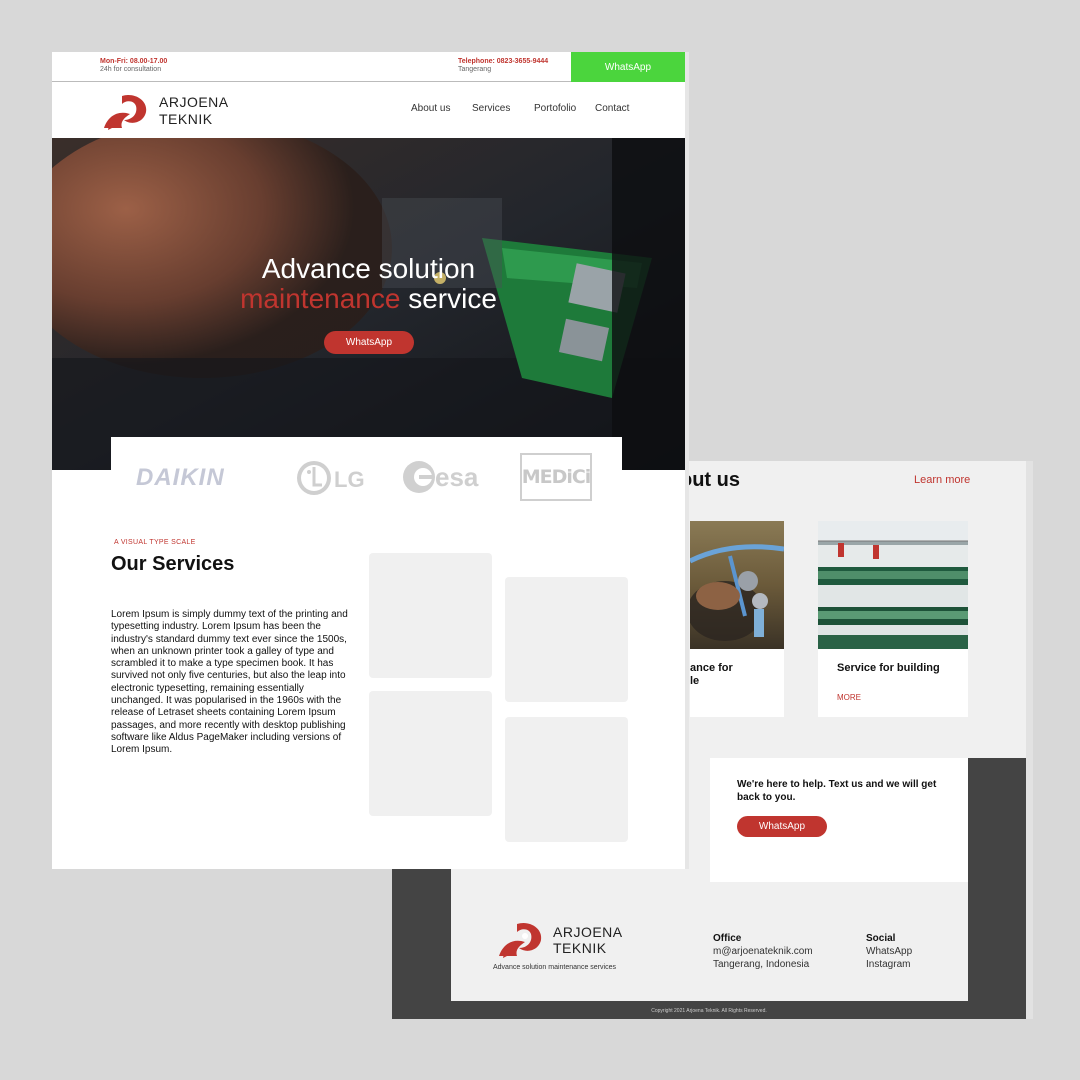  What do you see at coordinates (155, 542) in the screenshot?
I see `services-kicker: A VISUAL TYPE SCALE` at bounding box center [155, 542].